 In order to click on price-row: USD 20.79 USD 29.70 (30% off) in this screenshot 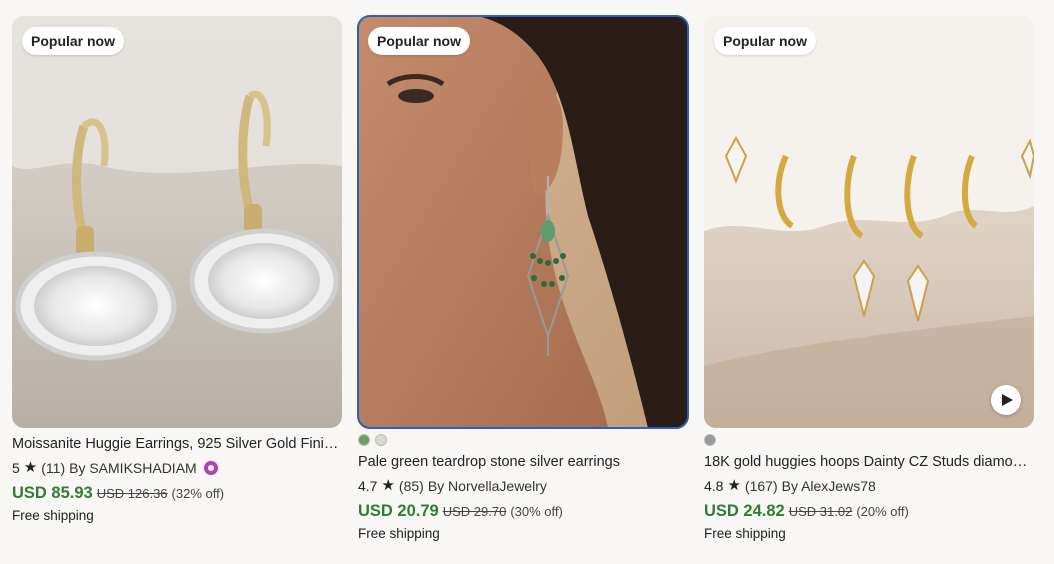, I will do `click(523, 511)`.